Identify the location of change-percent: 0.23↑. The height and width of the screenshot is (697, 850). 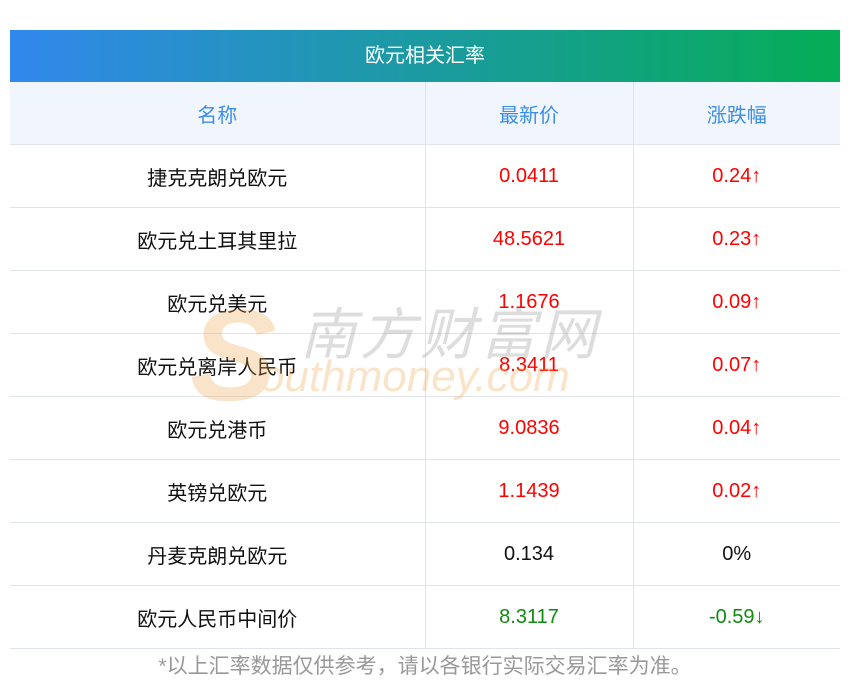
(736, 239).